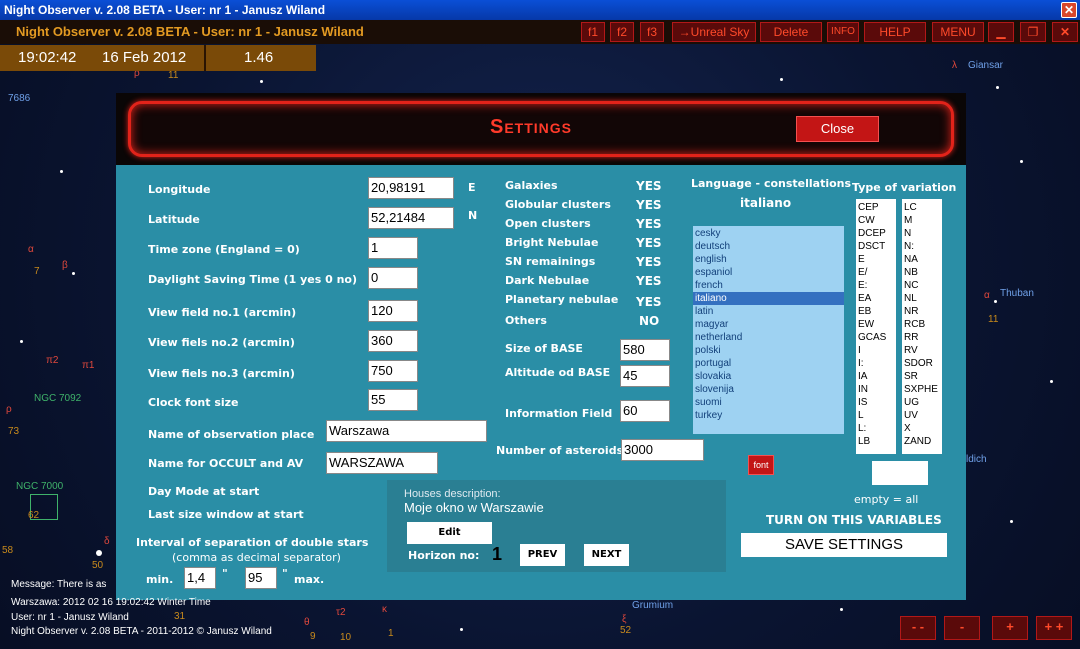 The height and width of the screenshot is (649, 1080). I want to click on lastsize-label: Last size window at start, so click(226, 514).